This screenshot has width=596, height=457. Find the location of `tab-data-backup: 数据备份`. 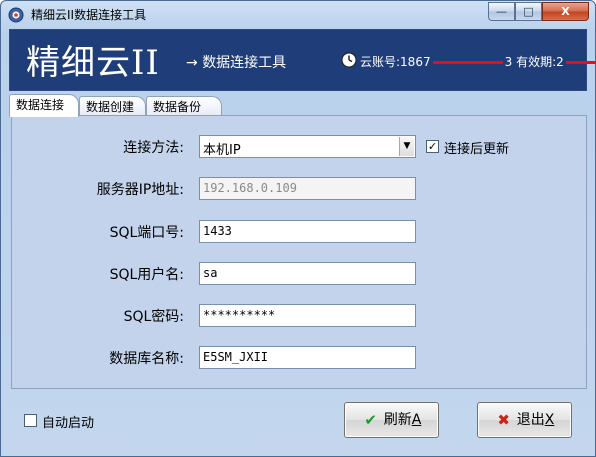

tab-data-backup: 数据备份 is located at coordinates (184, 106).